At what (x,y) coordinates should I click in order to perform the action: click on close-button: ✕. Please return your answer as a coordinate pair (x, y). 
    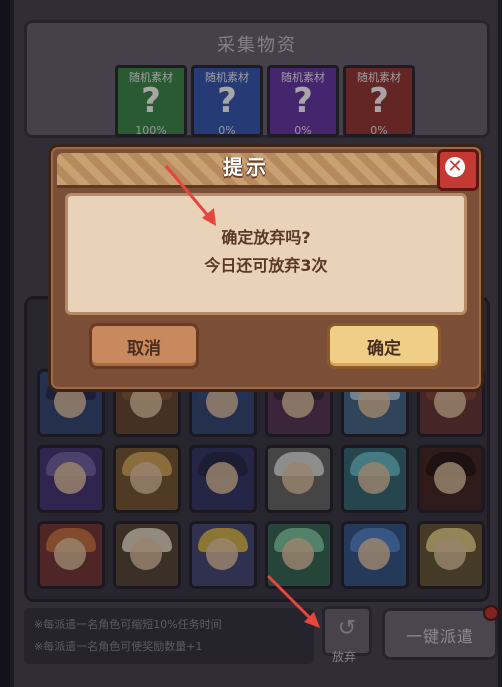
    Looking at the image, I should click on (458, 170).